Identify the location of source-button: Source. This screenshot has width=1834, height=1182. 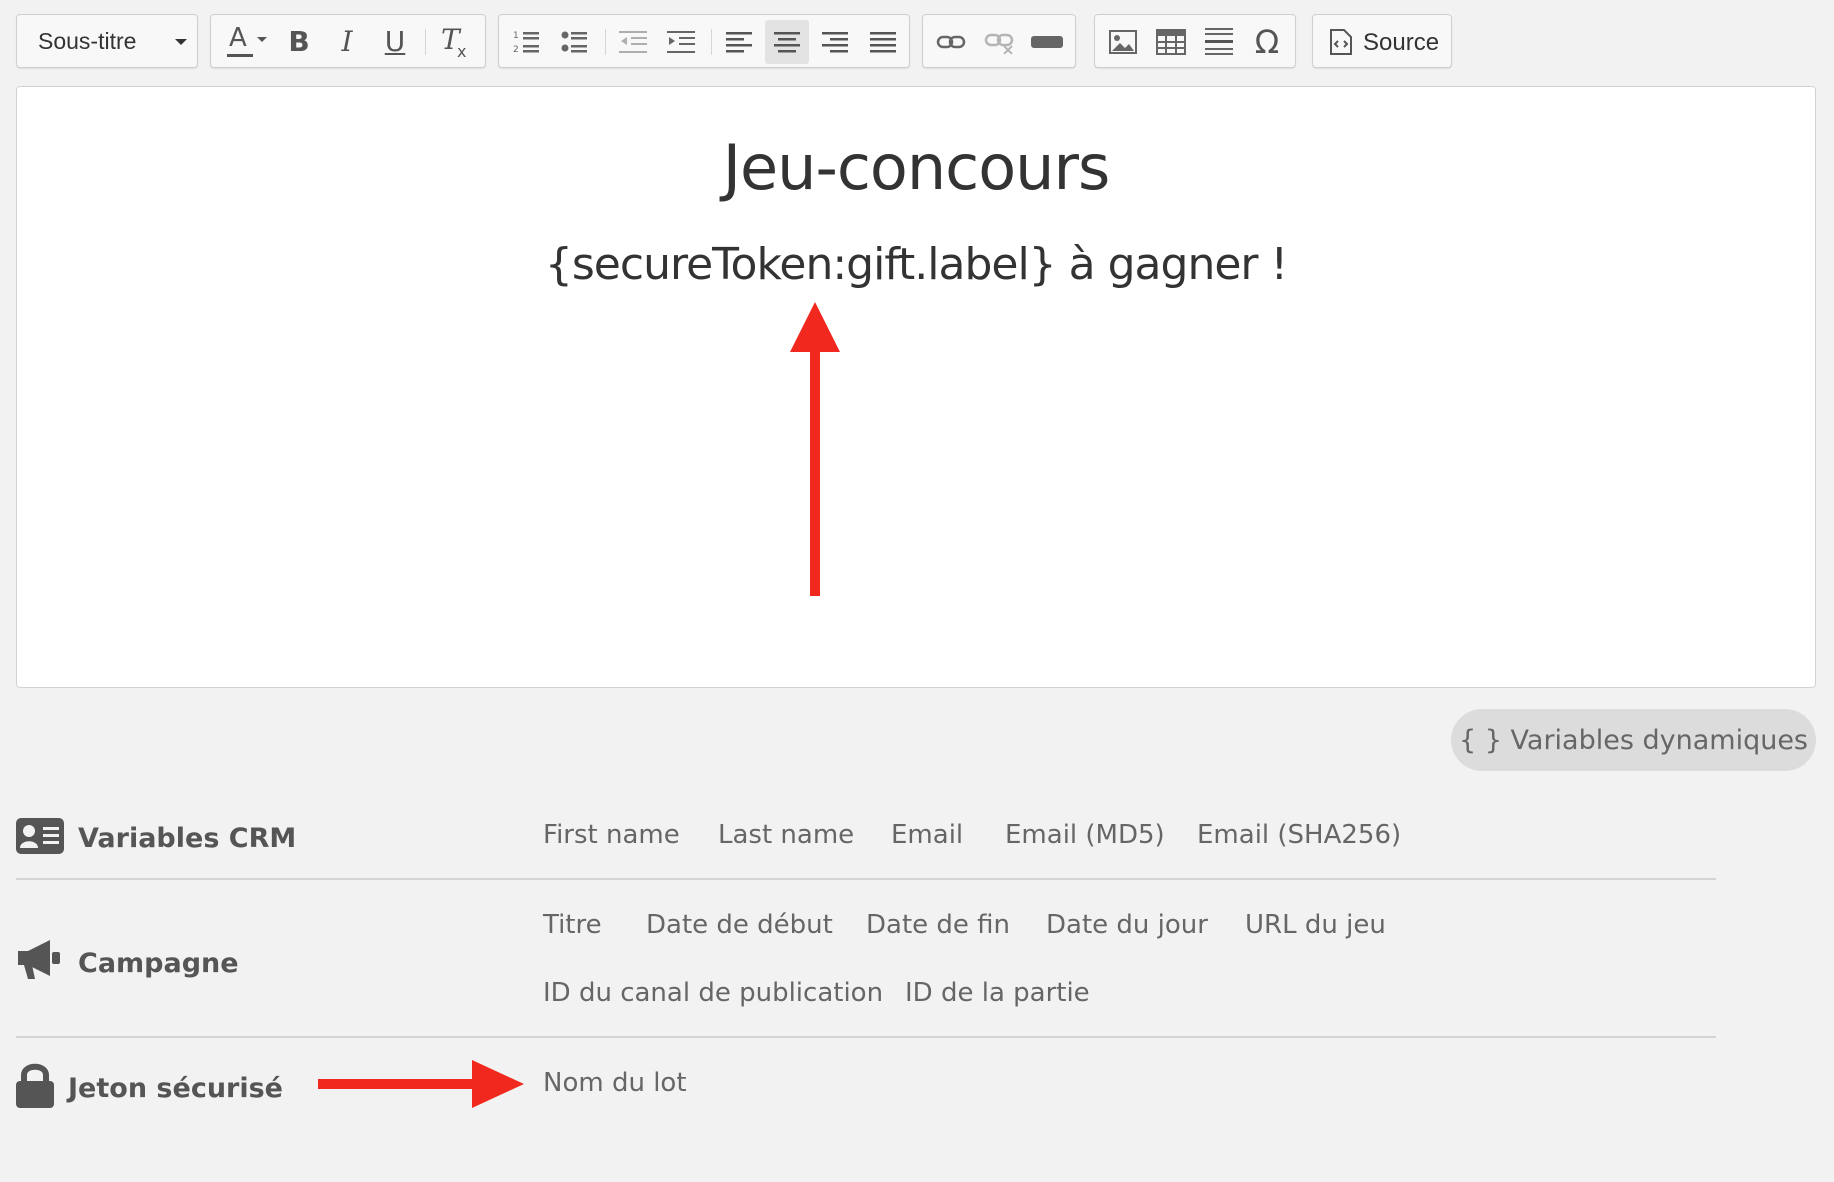
(1382, 41).